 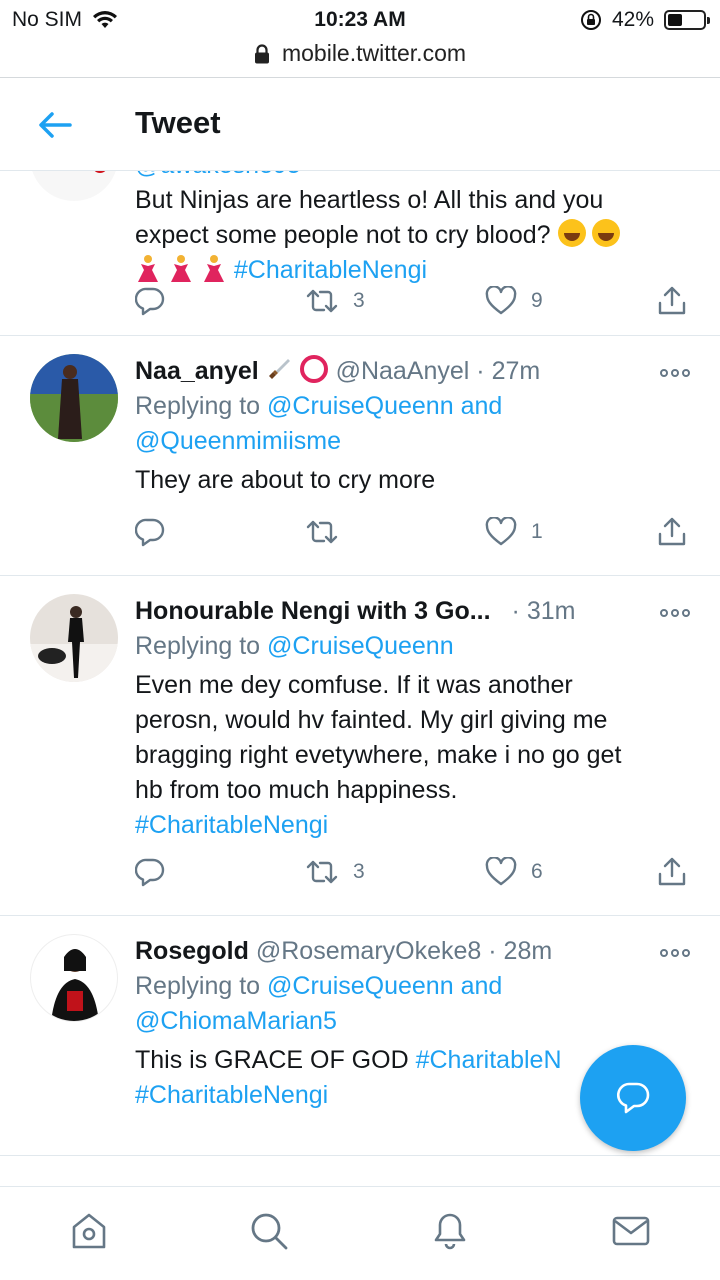 I want to click on tweet-actions: 1, so click(x=415, y=532).